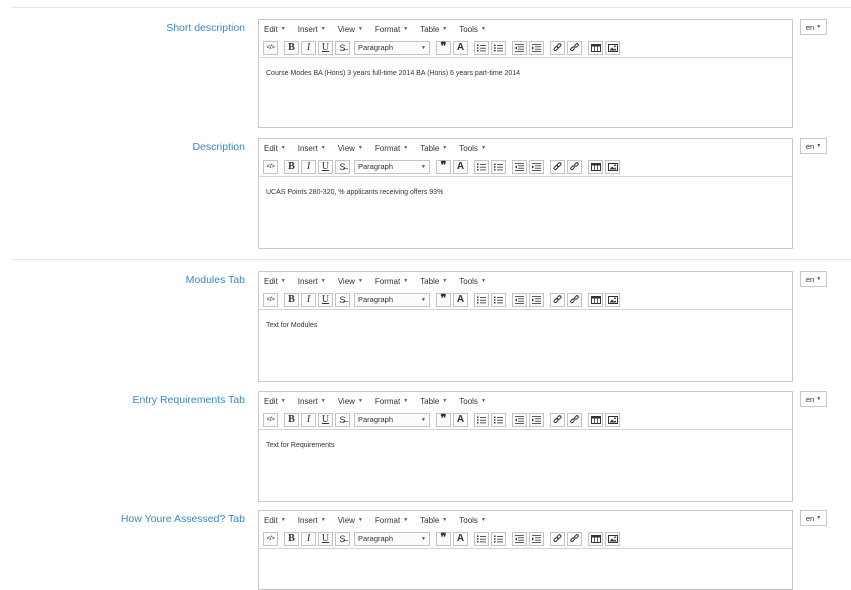 This screenshot has height=590, width=851. I want to click on editor-content, so click(525, 569).